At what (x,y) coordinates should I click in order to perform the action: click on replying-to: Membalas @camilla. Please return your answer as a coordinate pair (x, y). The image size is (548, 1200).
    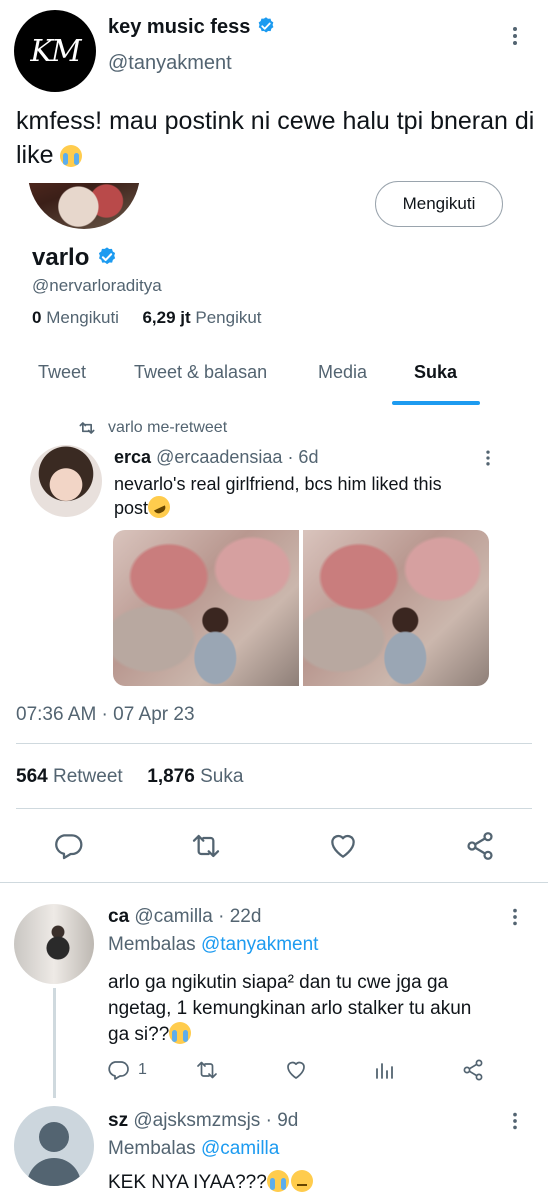
    Looking at the image, I should click on (194, 1148).